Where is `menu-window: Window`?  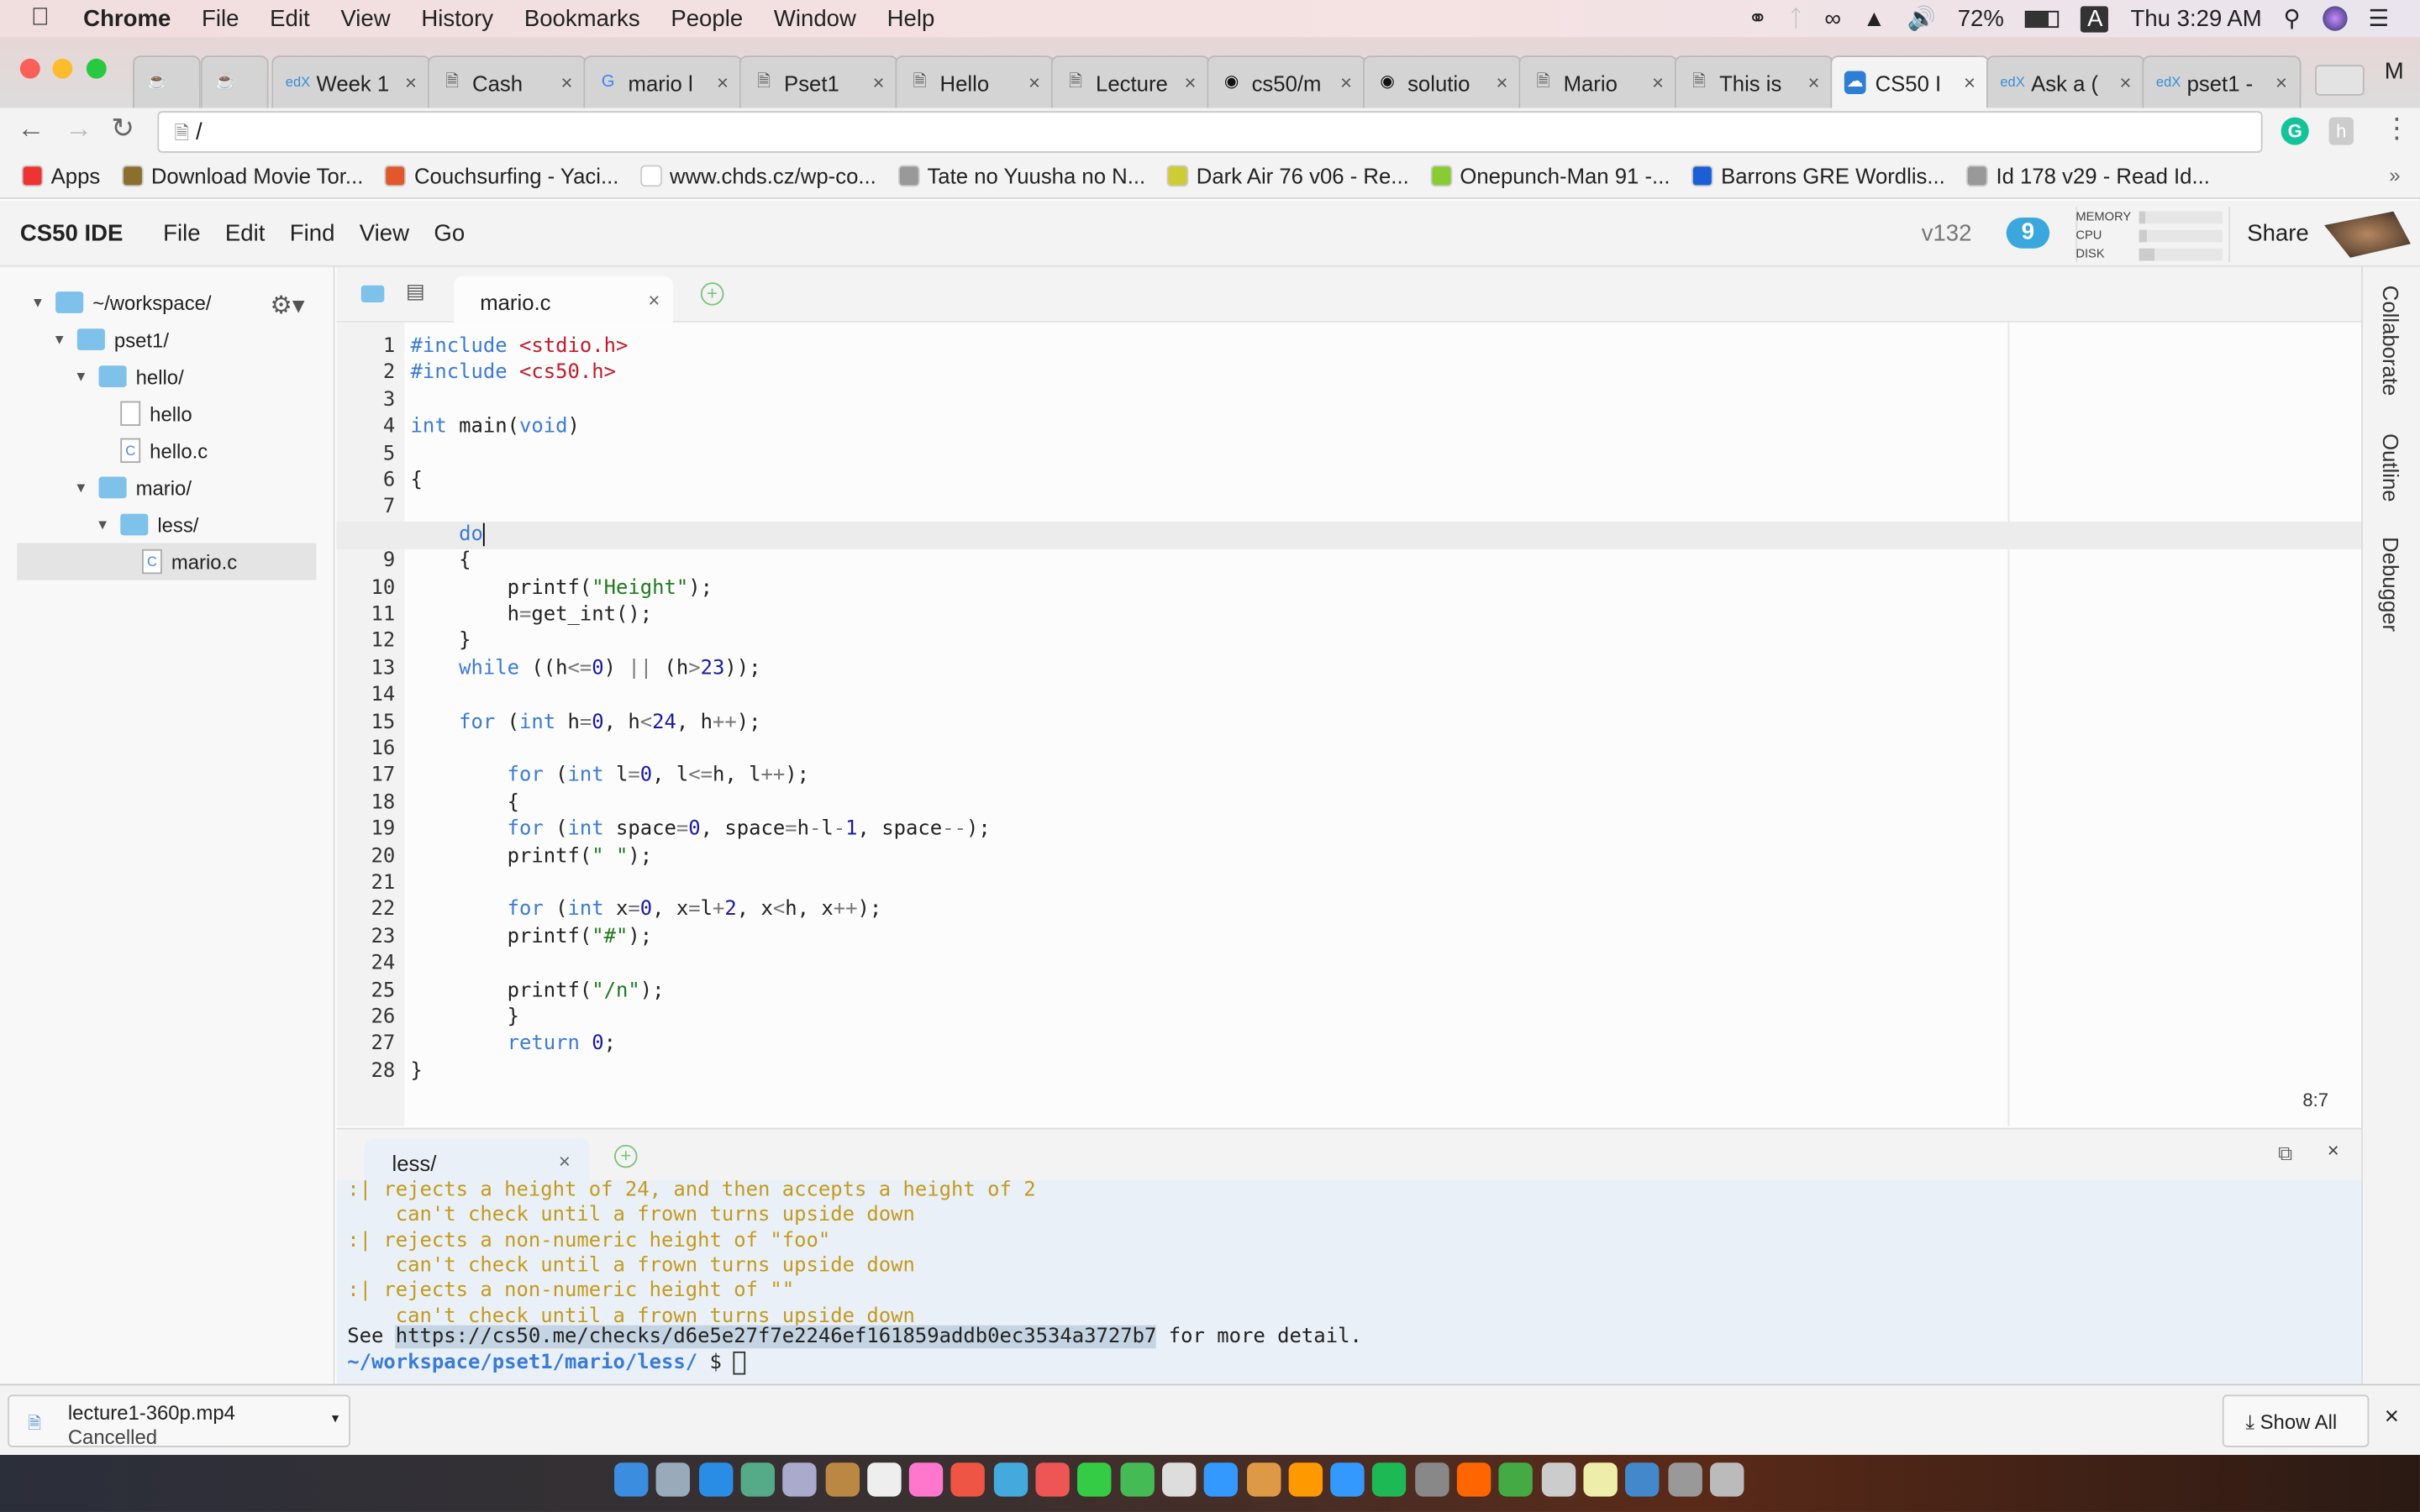
menu-window: Window is located at coordinates (815, 18).